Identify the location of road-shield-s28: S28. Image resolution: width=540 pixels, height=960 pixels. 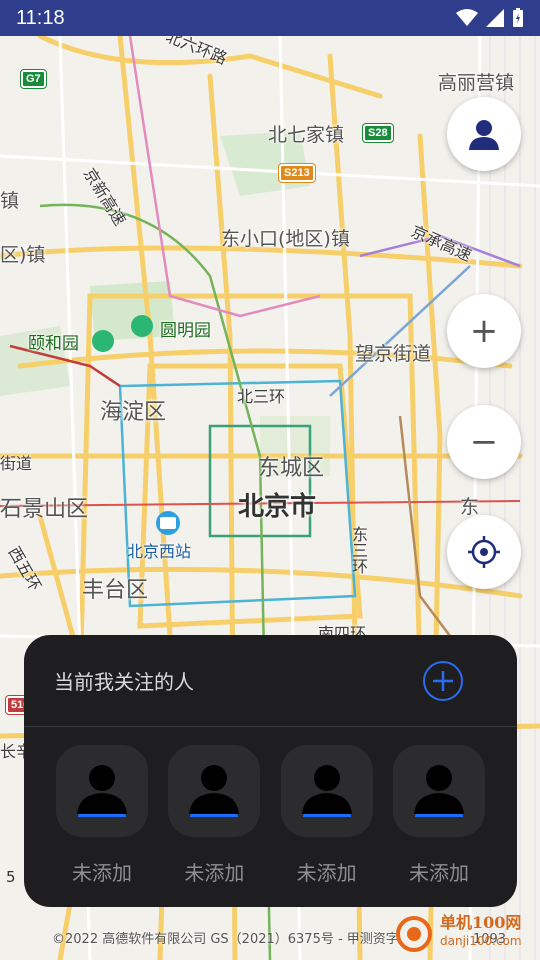
(378, 133).